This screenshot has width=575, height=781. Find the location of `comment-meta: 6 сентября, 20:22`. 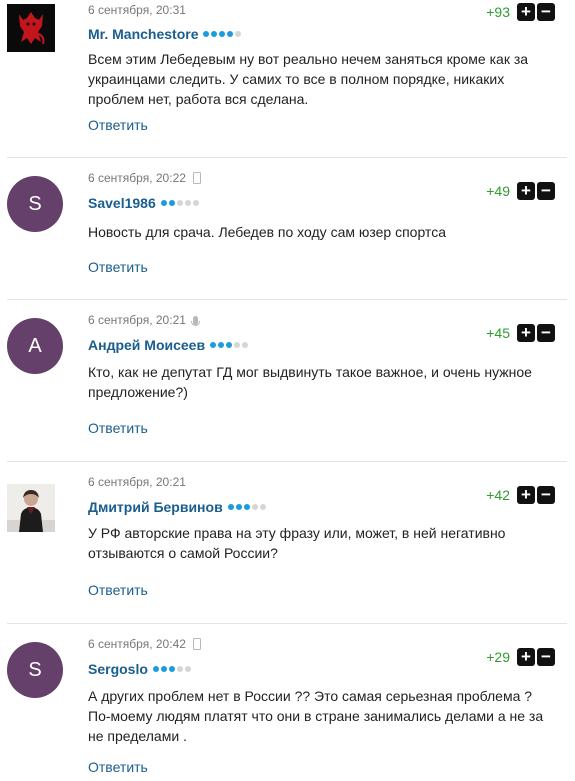

comment-meta: 6 сентября, 20:22 is located at coordinates (144, 178).